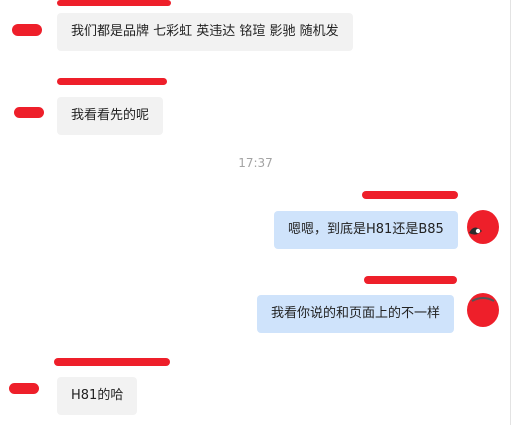  Describe the element at coordinates (97, 396) in the screenshot. I see `message-bubble-incoming: H81的哈` at that location.